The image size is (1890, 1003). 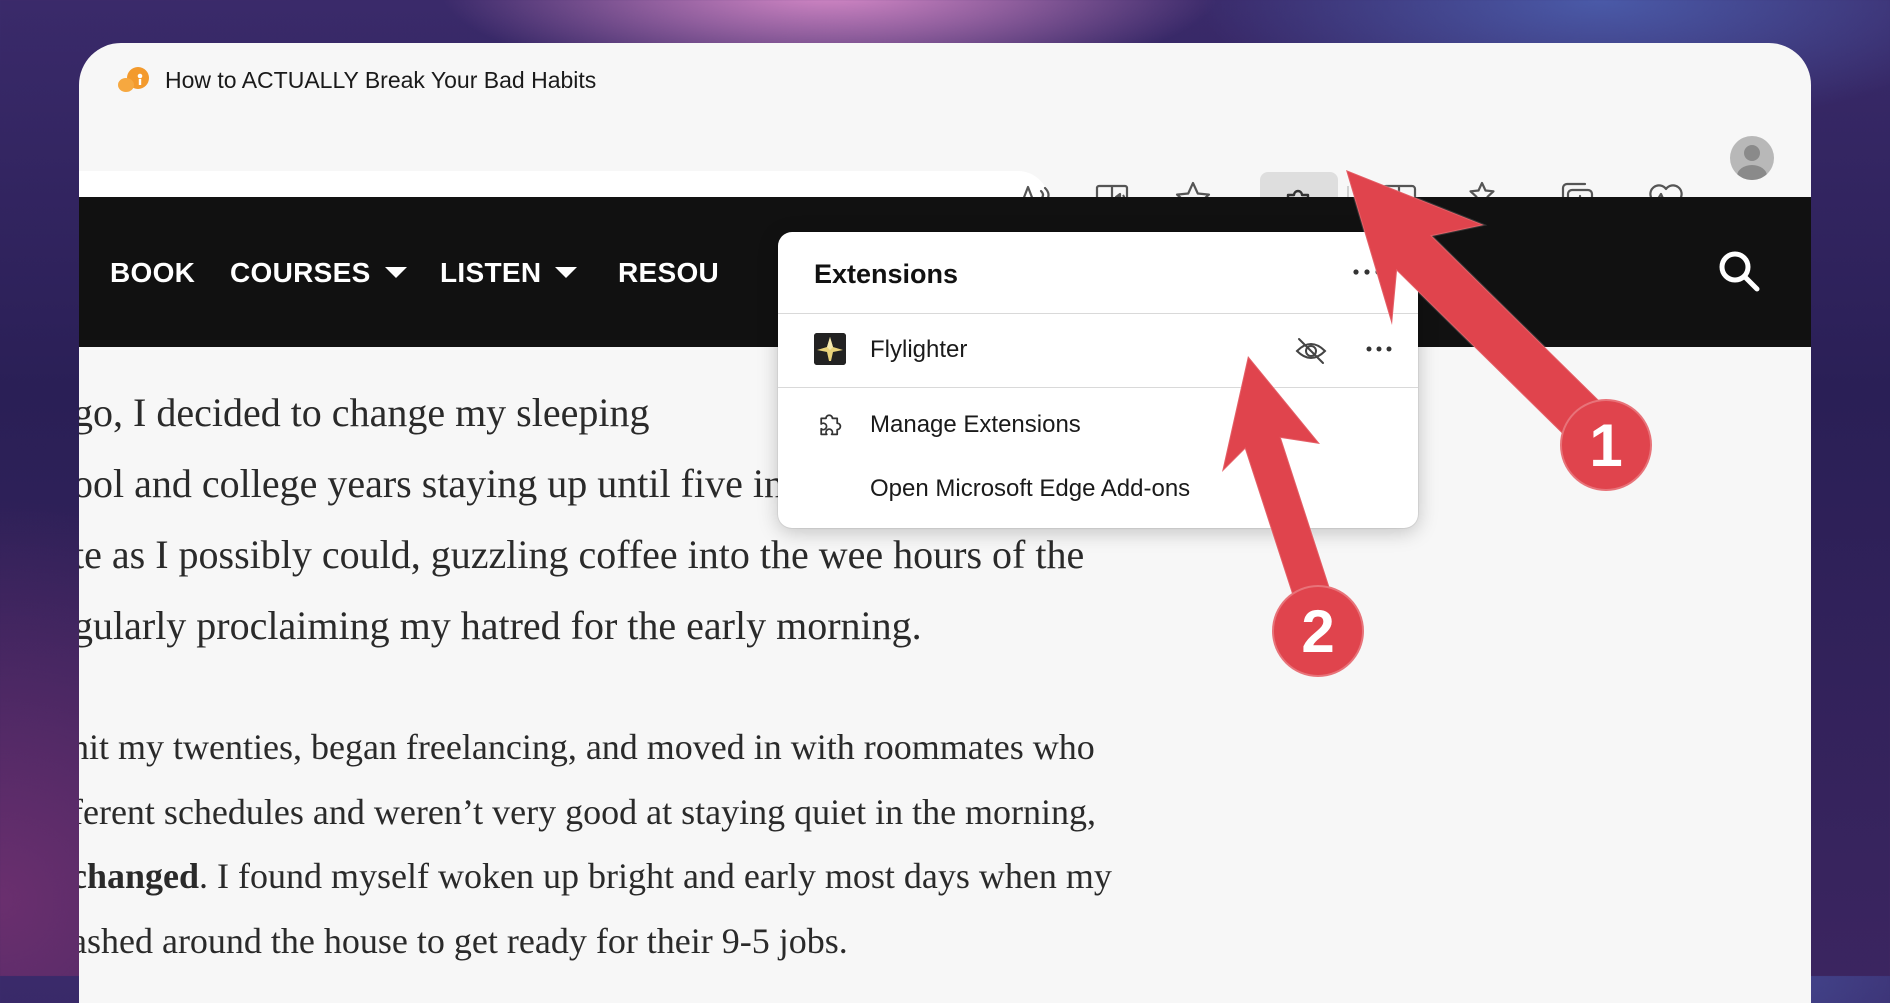 I want to click on profile-avatar-icon, so click(x=1752, y=158).